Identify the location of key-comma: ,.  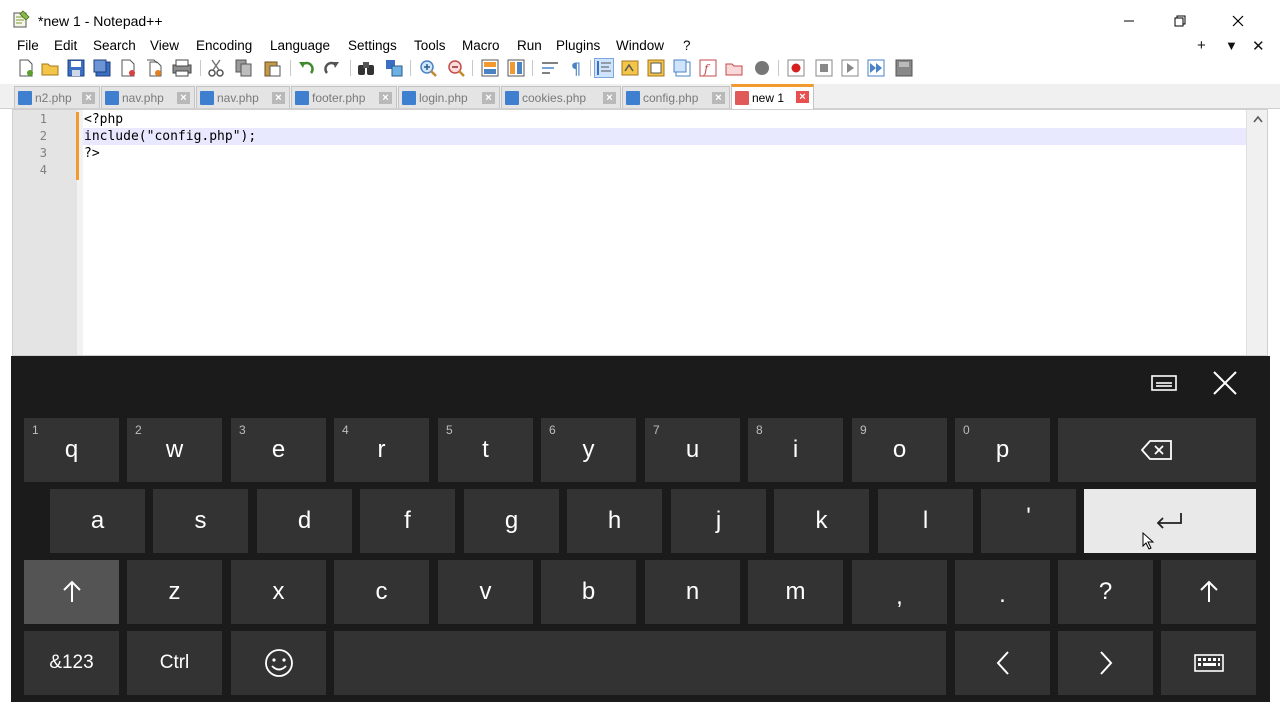
(899, 592).